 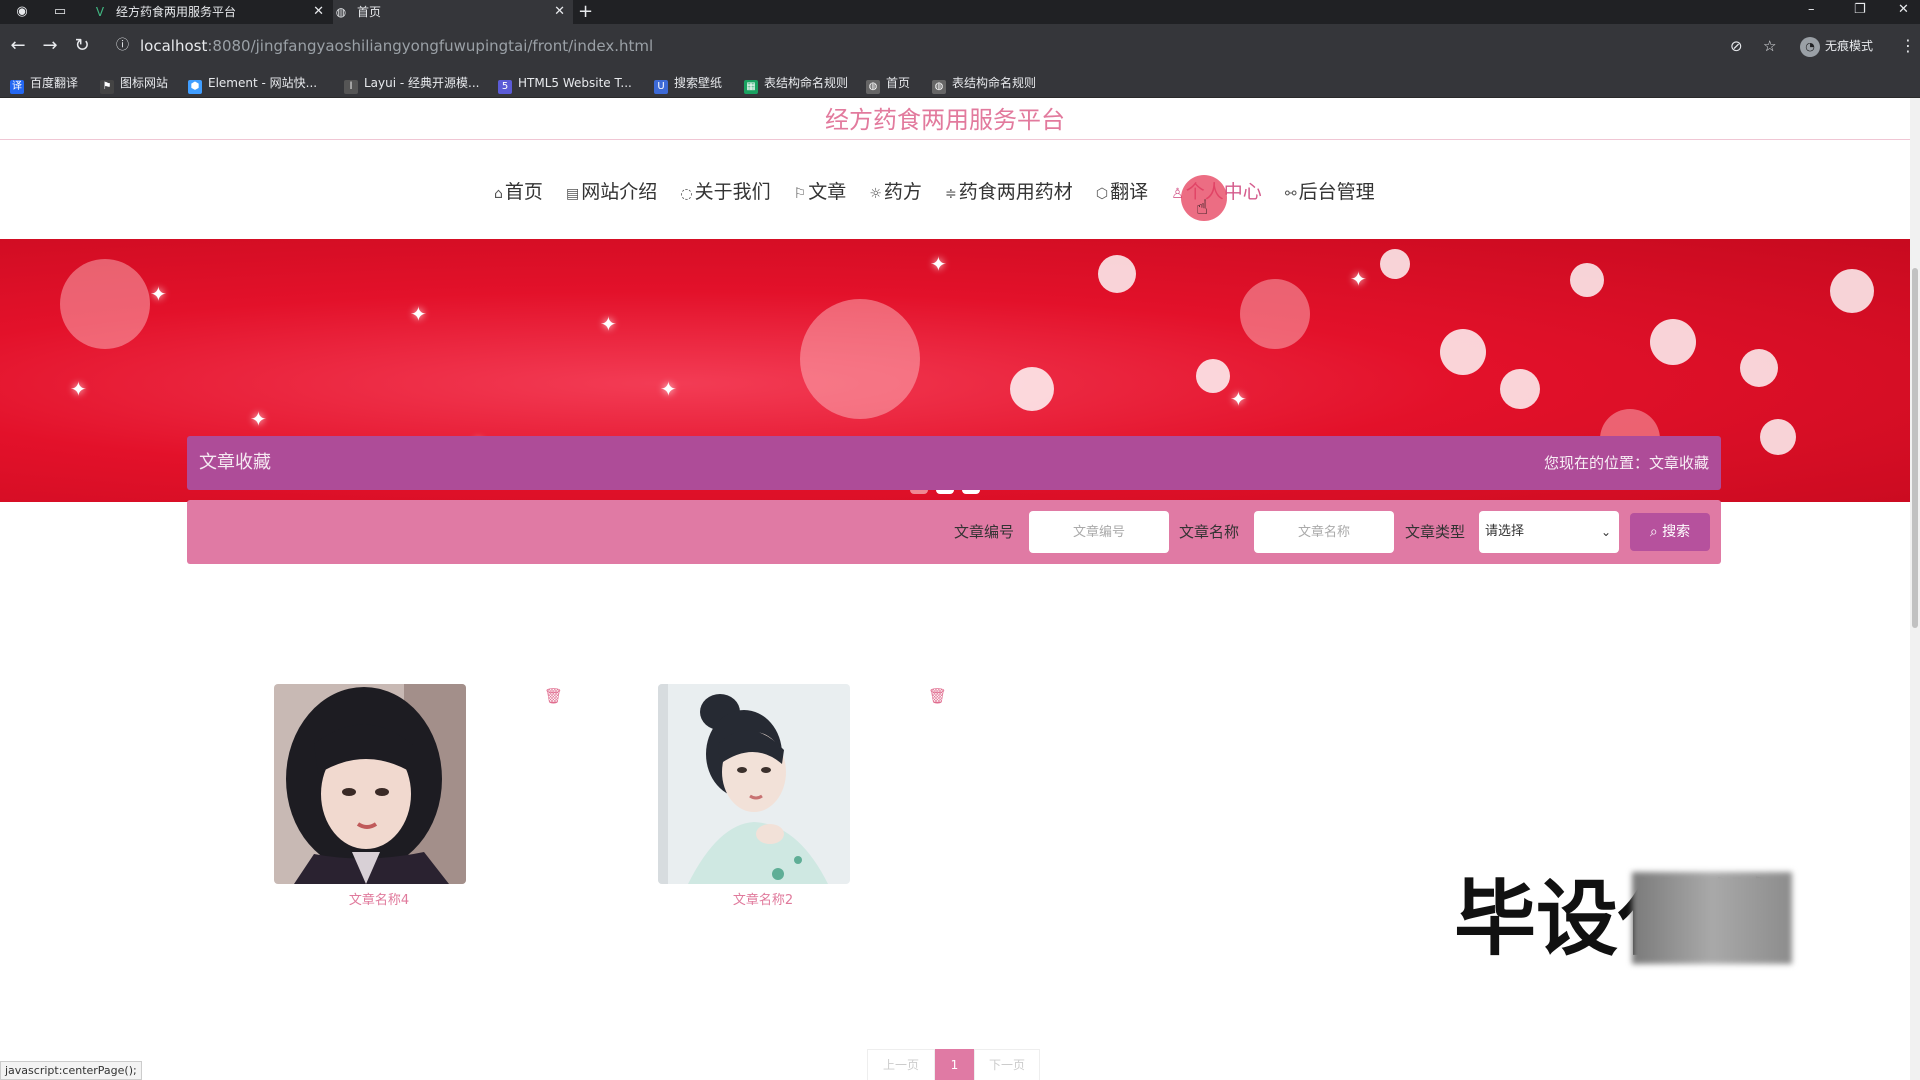 I want to click on tab-search-icon: ▭, so click(x=60, y=12).